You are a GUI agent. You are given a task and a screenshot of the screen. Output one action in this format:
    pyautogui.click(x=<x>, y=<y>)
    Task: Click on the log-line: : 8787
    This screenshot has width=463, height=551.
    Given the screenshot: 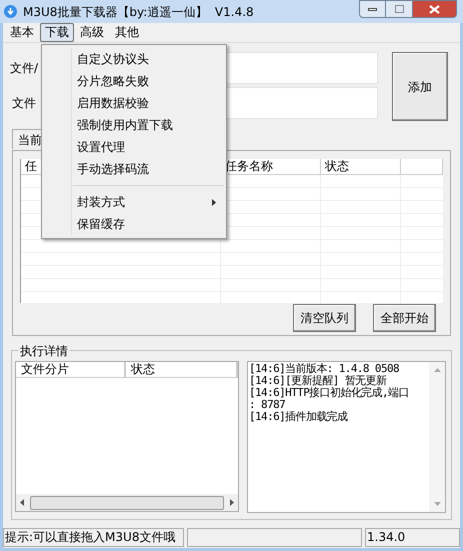 What is the action you would take?
    pyautogui.click(x=267, y=405)
    